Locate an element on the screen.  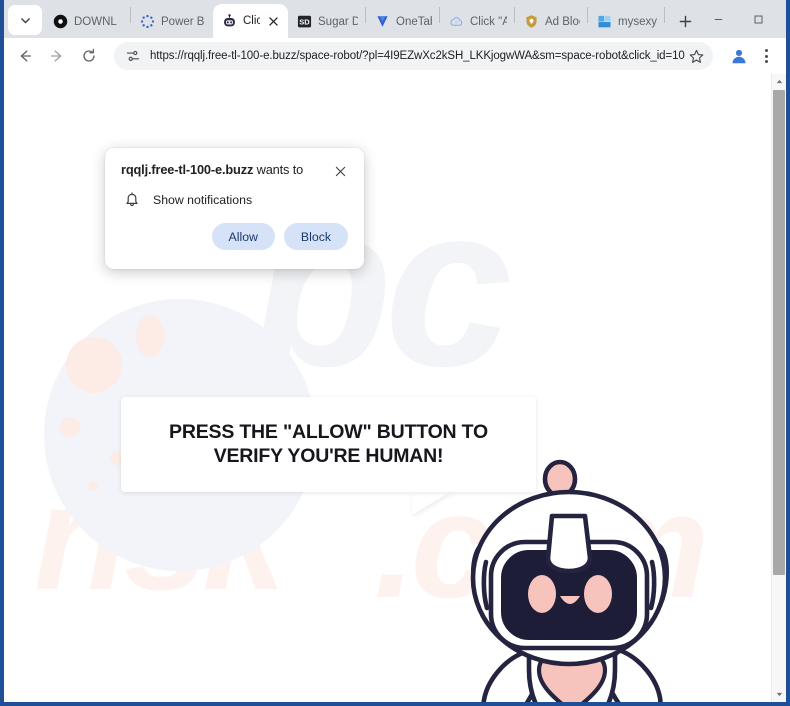
dialog-title-suffix: wants to is located at coordinates (278, 169).